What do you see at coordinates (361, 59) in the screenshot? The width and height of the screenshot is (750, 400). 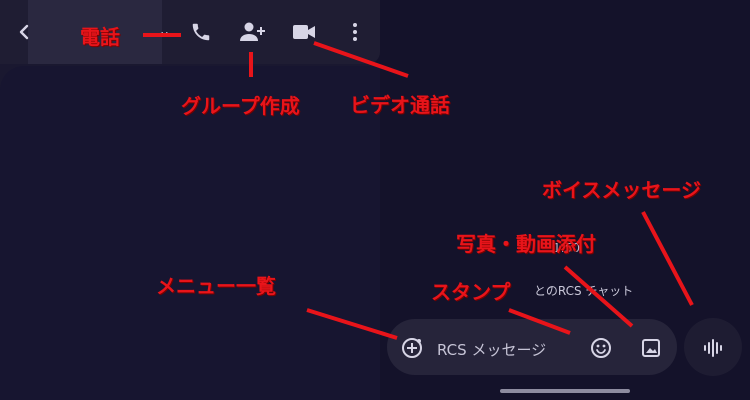 I see `video-annotation-line` at bounding box center [361, 59].